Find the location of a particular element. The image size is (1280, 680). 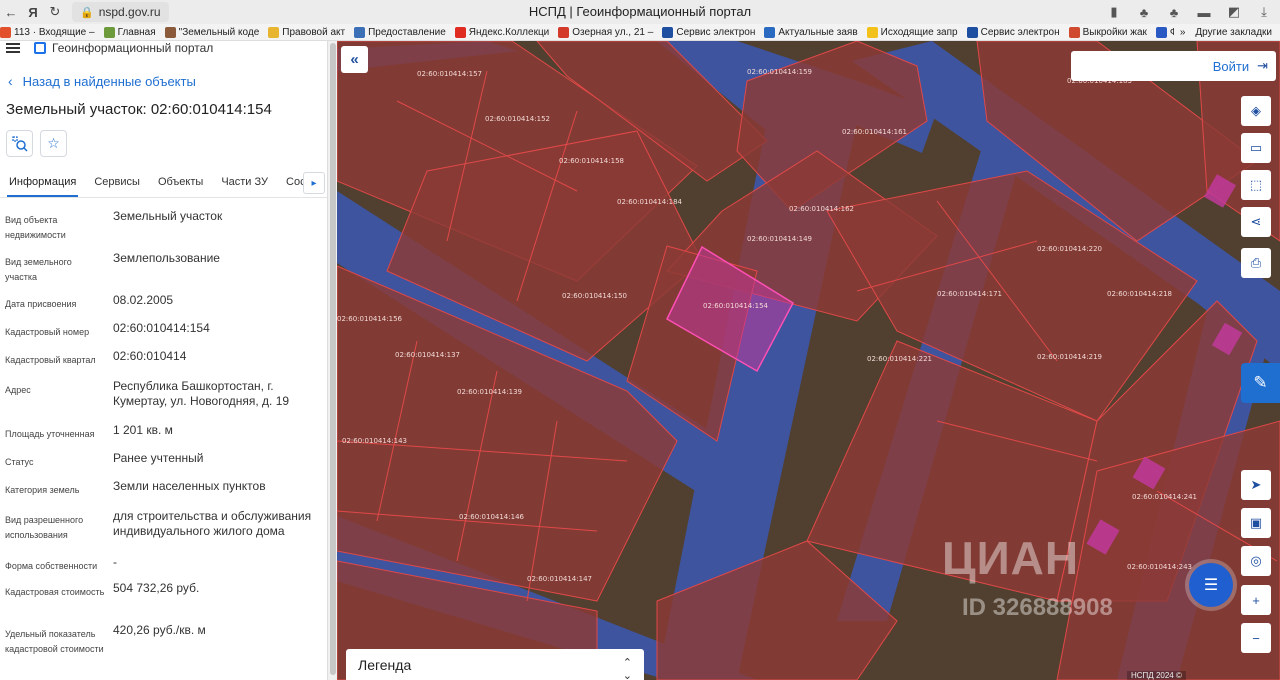

feedback-tab: ✎ is located at coordinates (1260, 383).